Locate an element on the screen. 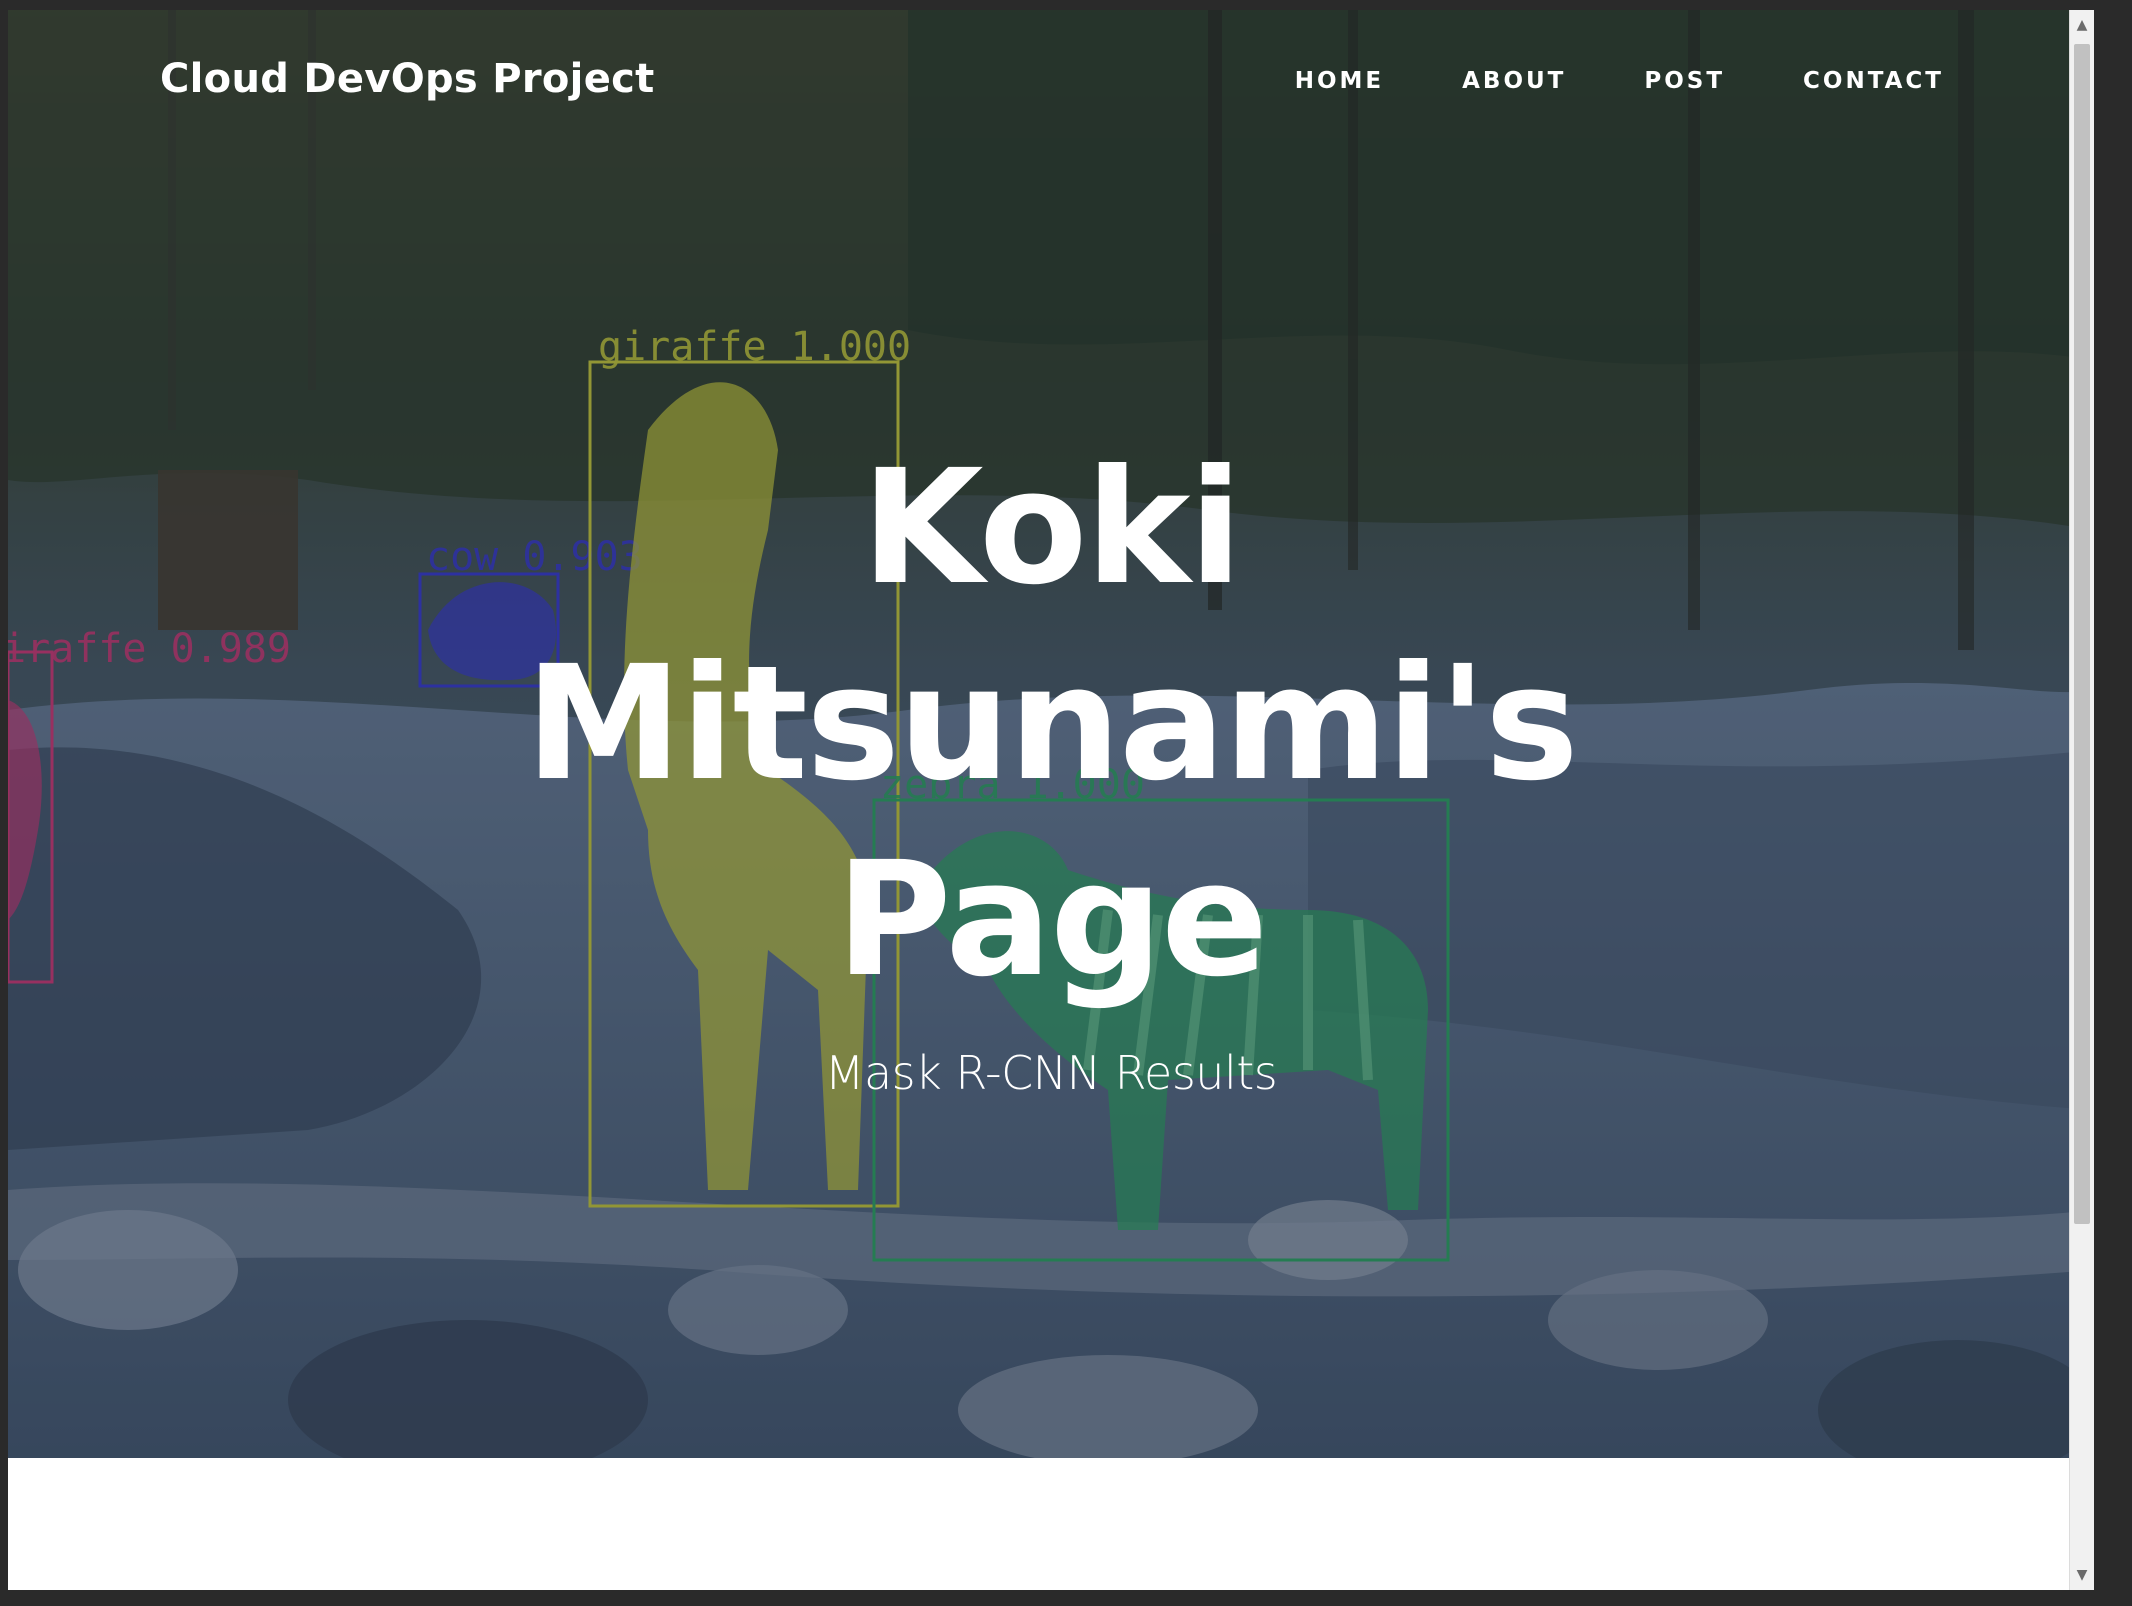 Image resolution: width=2132 pixels, height=1606 pixels. page-subheading: Mask R-CNN Results is located at coordinates (1051, 1073).